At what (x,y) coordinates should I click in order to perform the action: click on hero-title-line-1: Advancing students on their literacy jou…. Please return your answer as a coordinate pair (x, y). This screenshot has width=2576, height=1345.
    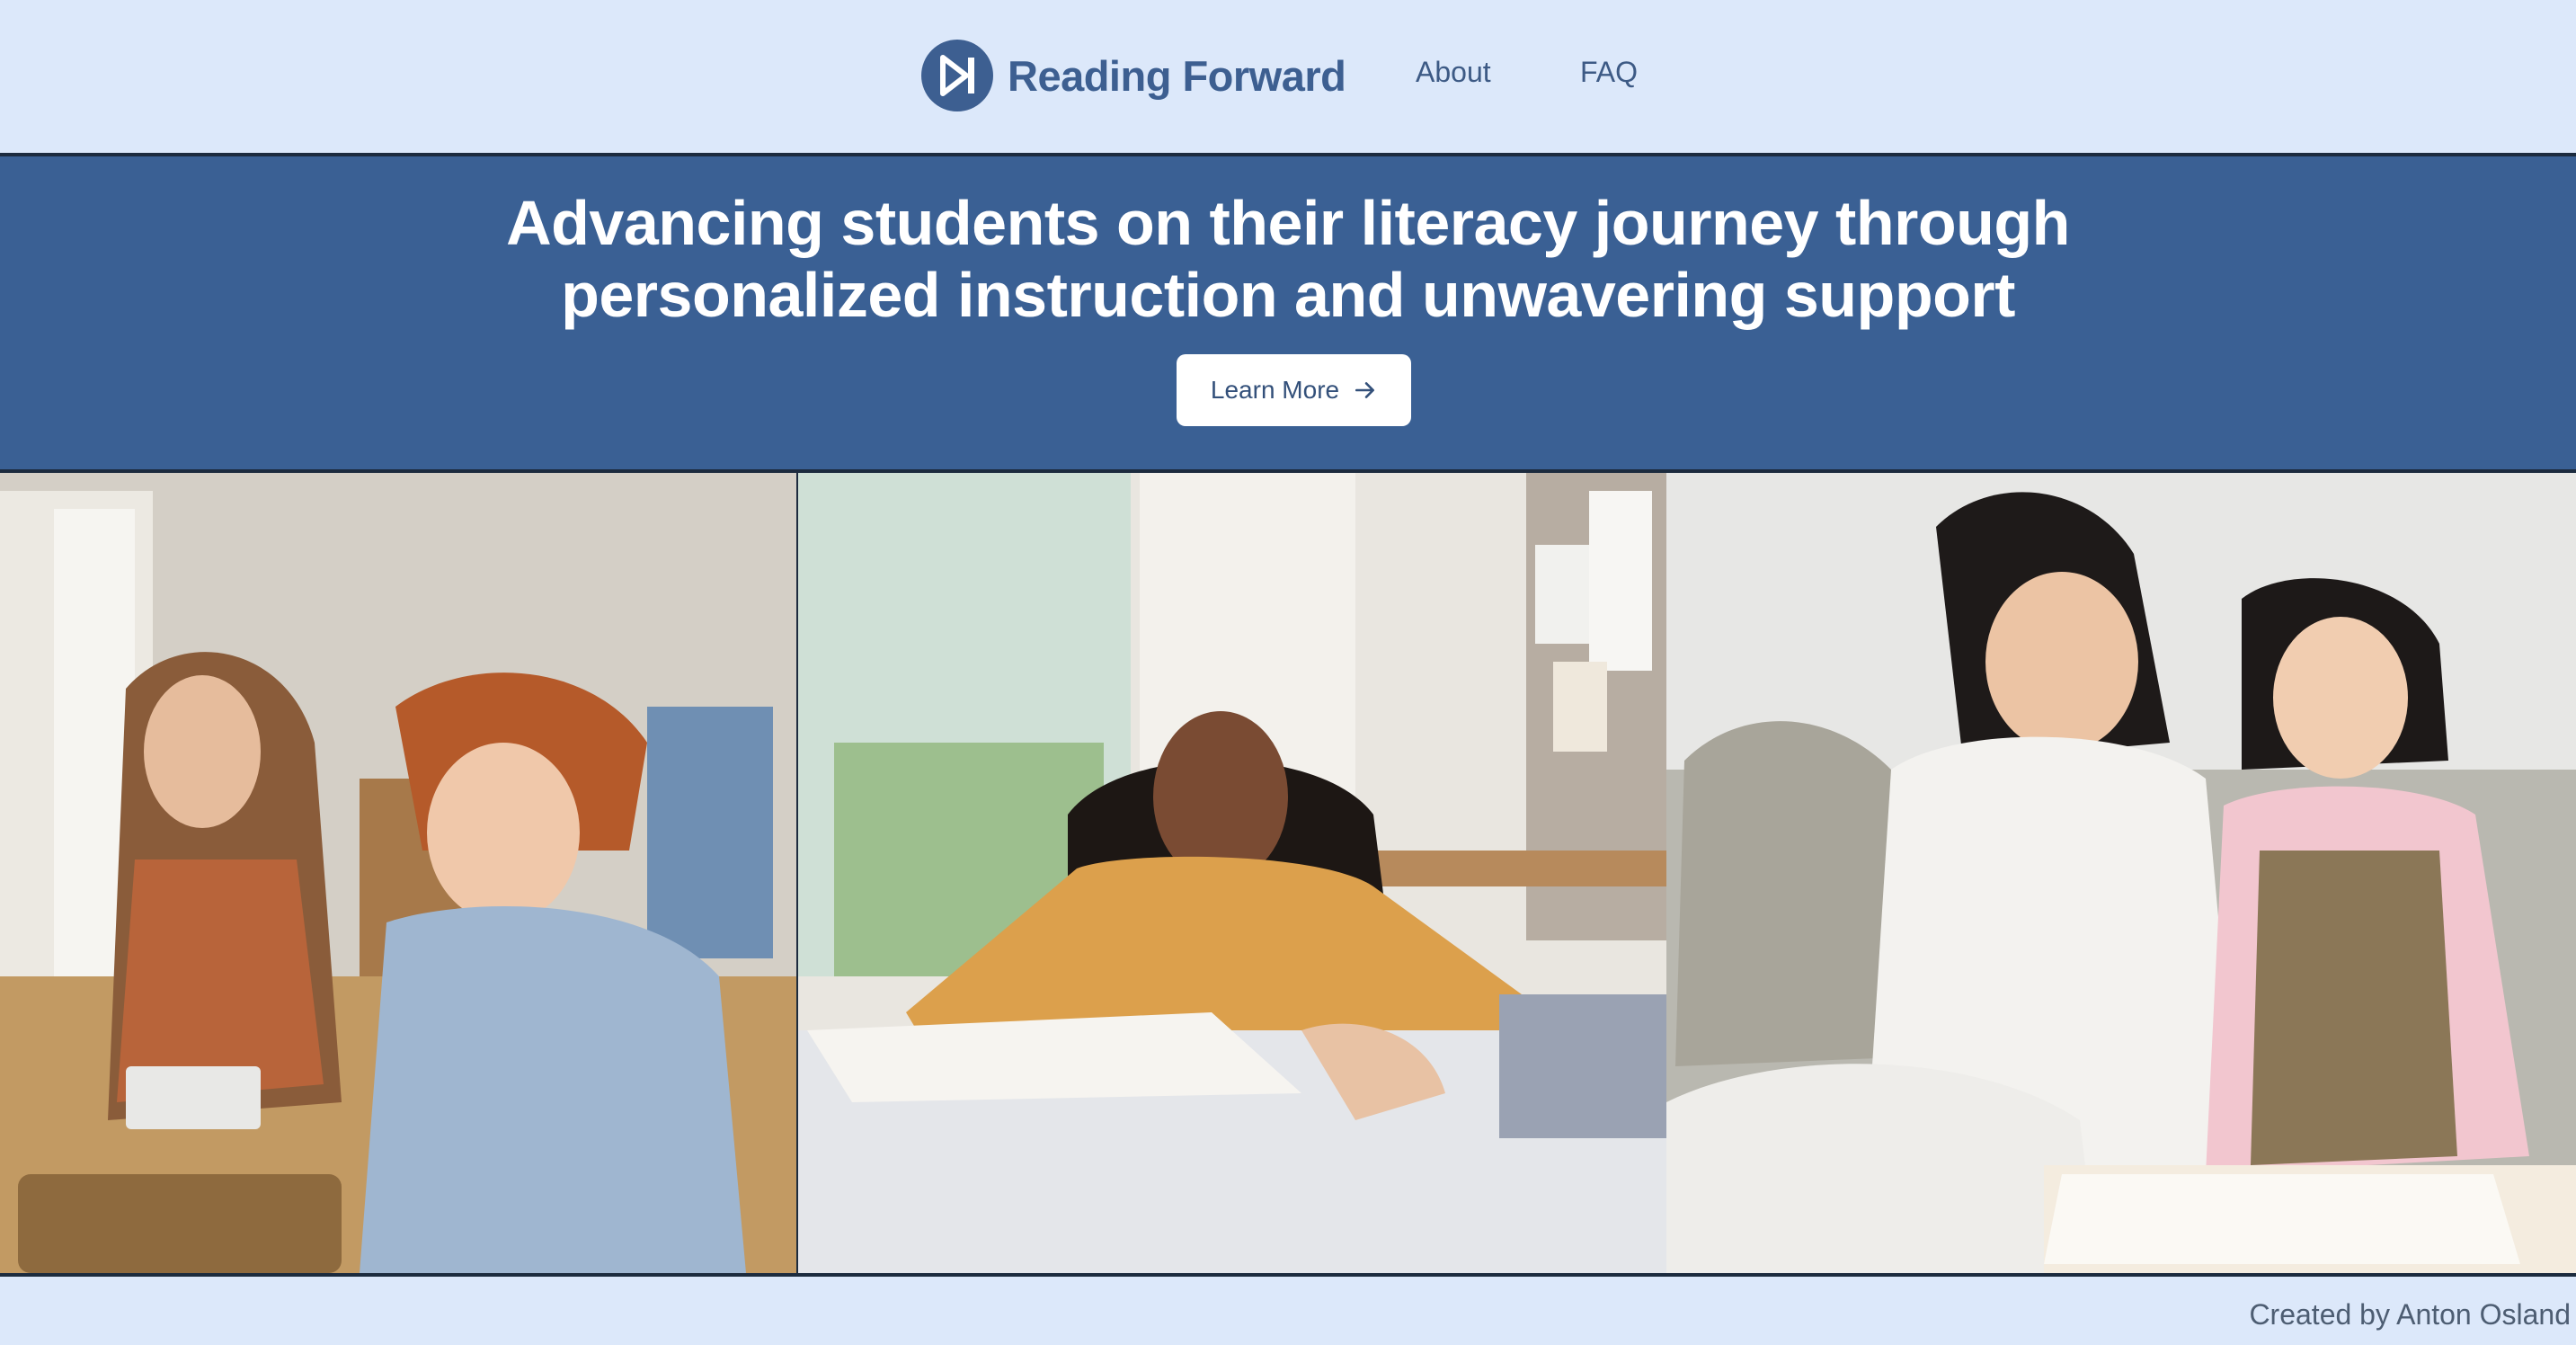
    Looking at the image, I should click on (1288, 223).